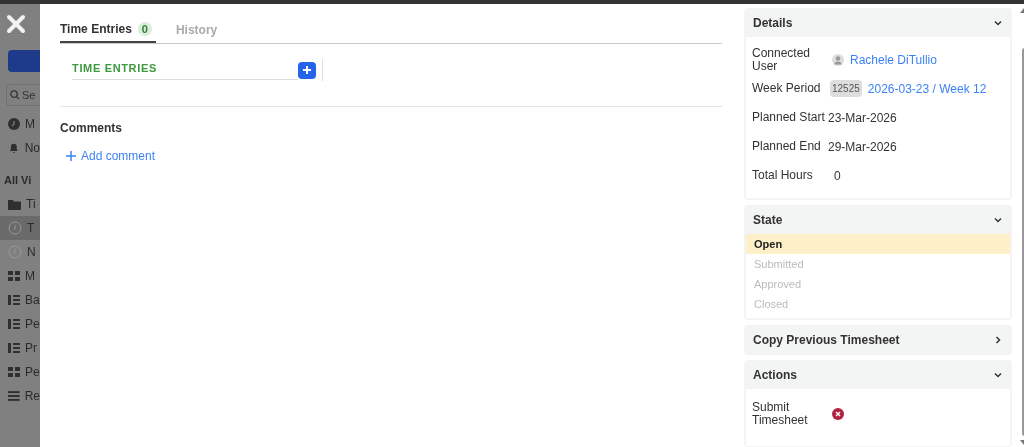 The image size is (1024, 447). I want to click on week-link: 2026-03-23 / Week 12, so click(927, 88).